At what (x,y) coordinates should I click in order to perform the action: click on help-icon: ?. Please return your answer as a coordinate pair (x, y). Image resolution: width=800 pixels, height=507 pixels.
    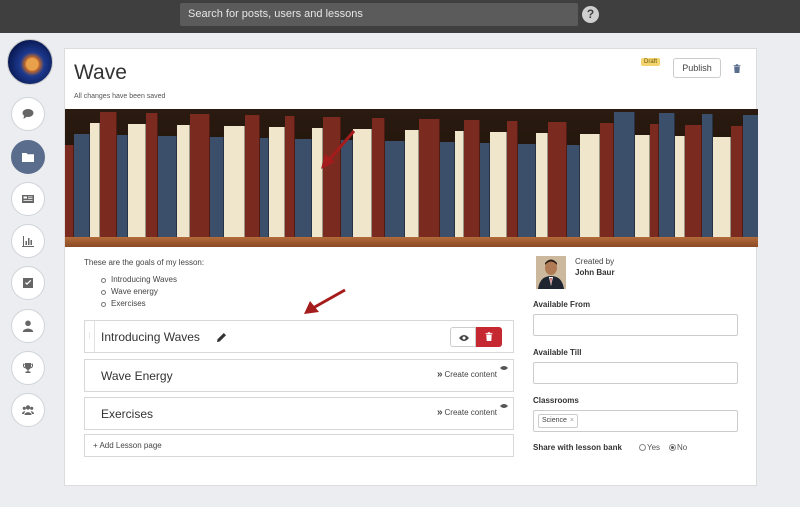
    Looking at the image, I should click on (590, 14).